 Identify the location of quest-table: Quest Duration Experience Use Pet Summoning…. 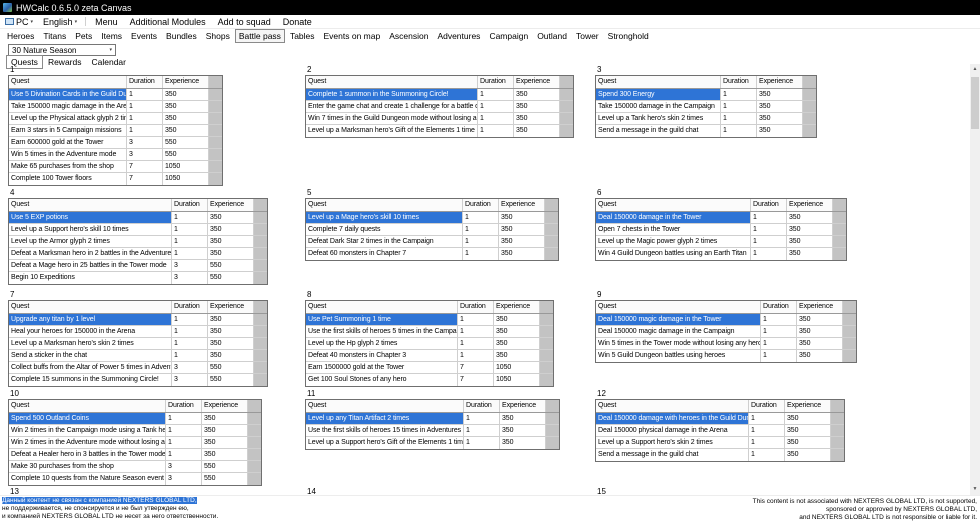
(429, 343).